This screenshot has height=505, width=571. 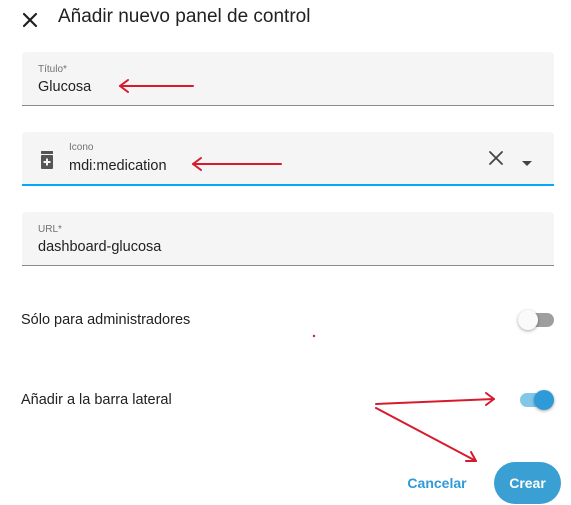 What do you see at coordinates (527, 163) in the screenshot?
I see `caret-down-icon` at bounding box center [527, 163].